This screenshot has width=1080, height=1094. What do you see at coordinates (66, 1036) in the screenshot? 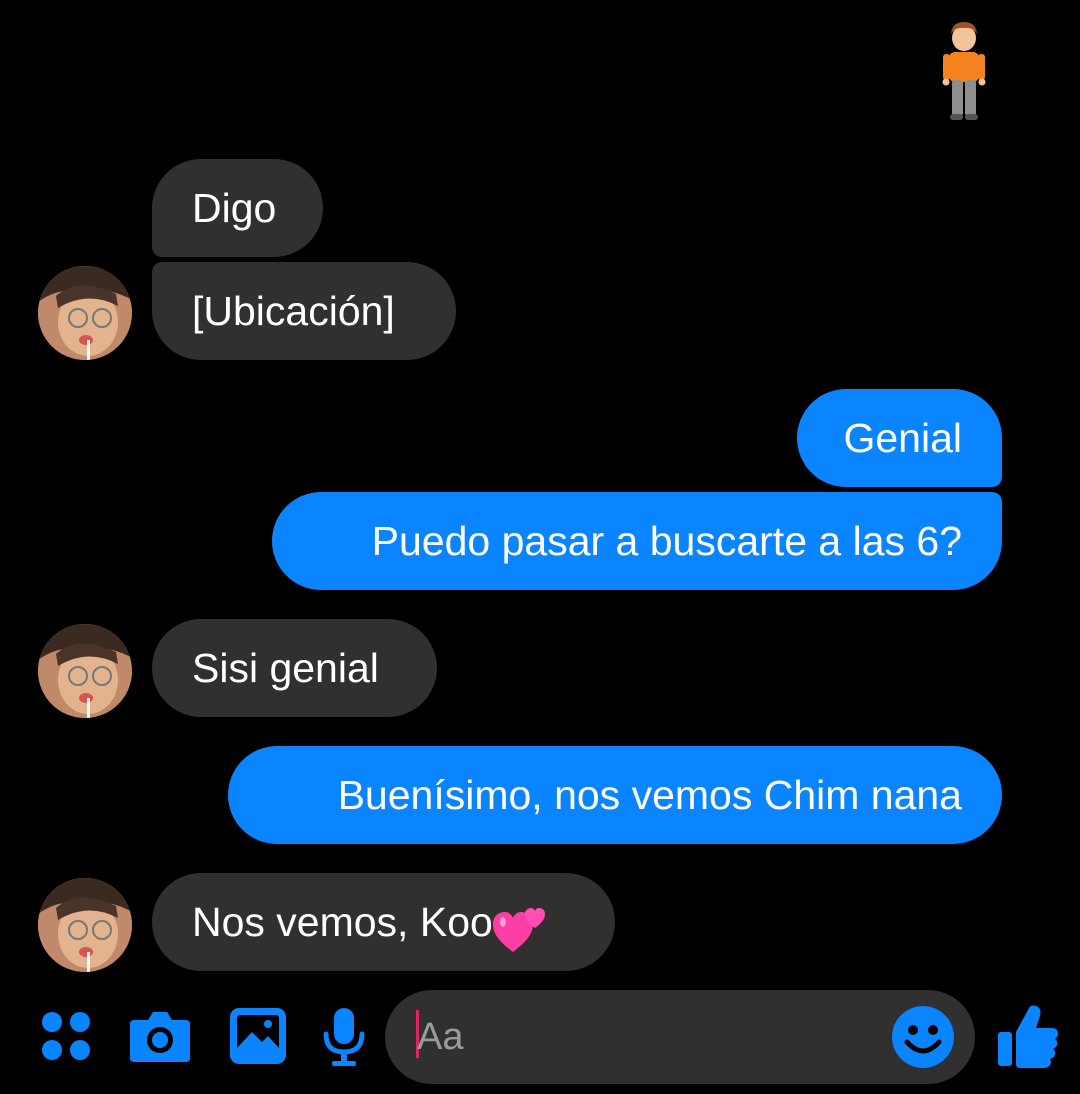
I see `apps-icon` at bounding box center [66, 1036].